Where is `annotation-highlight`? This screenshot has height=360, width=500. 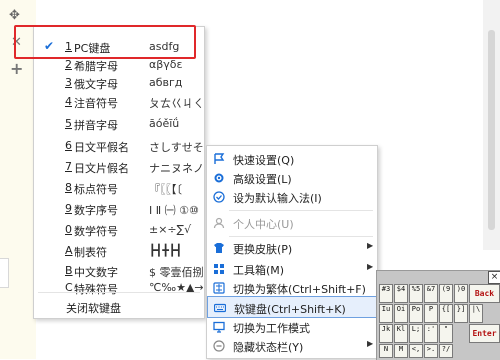 annotation-highlight is located at coordinates (105, 42).